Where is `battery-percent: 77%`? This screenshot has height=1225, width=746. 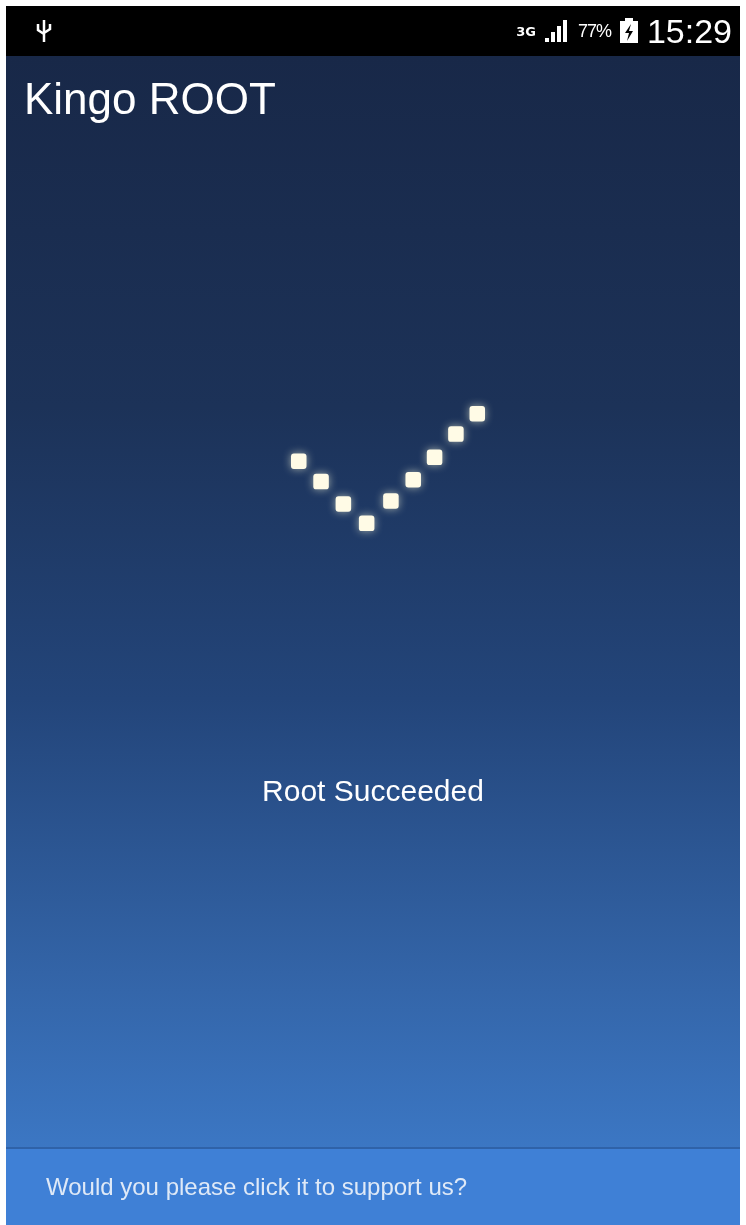
battery-percent: 77% is located at coordinates (594, 31).